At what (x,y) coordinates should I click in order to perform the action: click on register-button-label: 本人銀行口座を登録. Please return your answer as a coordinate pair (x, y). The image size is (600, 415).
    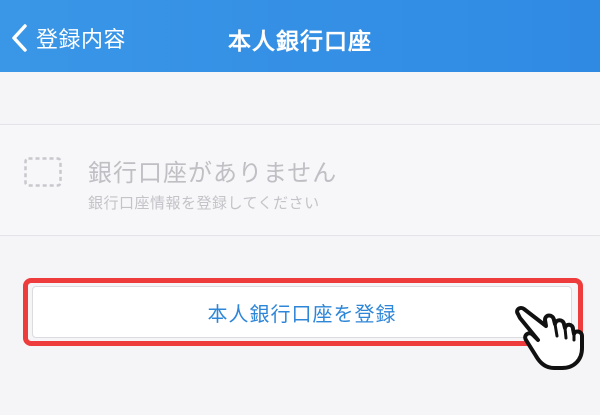
    Looking at the image, I should click on (302, 313).